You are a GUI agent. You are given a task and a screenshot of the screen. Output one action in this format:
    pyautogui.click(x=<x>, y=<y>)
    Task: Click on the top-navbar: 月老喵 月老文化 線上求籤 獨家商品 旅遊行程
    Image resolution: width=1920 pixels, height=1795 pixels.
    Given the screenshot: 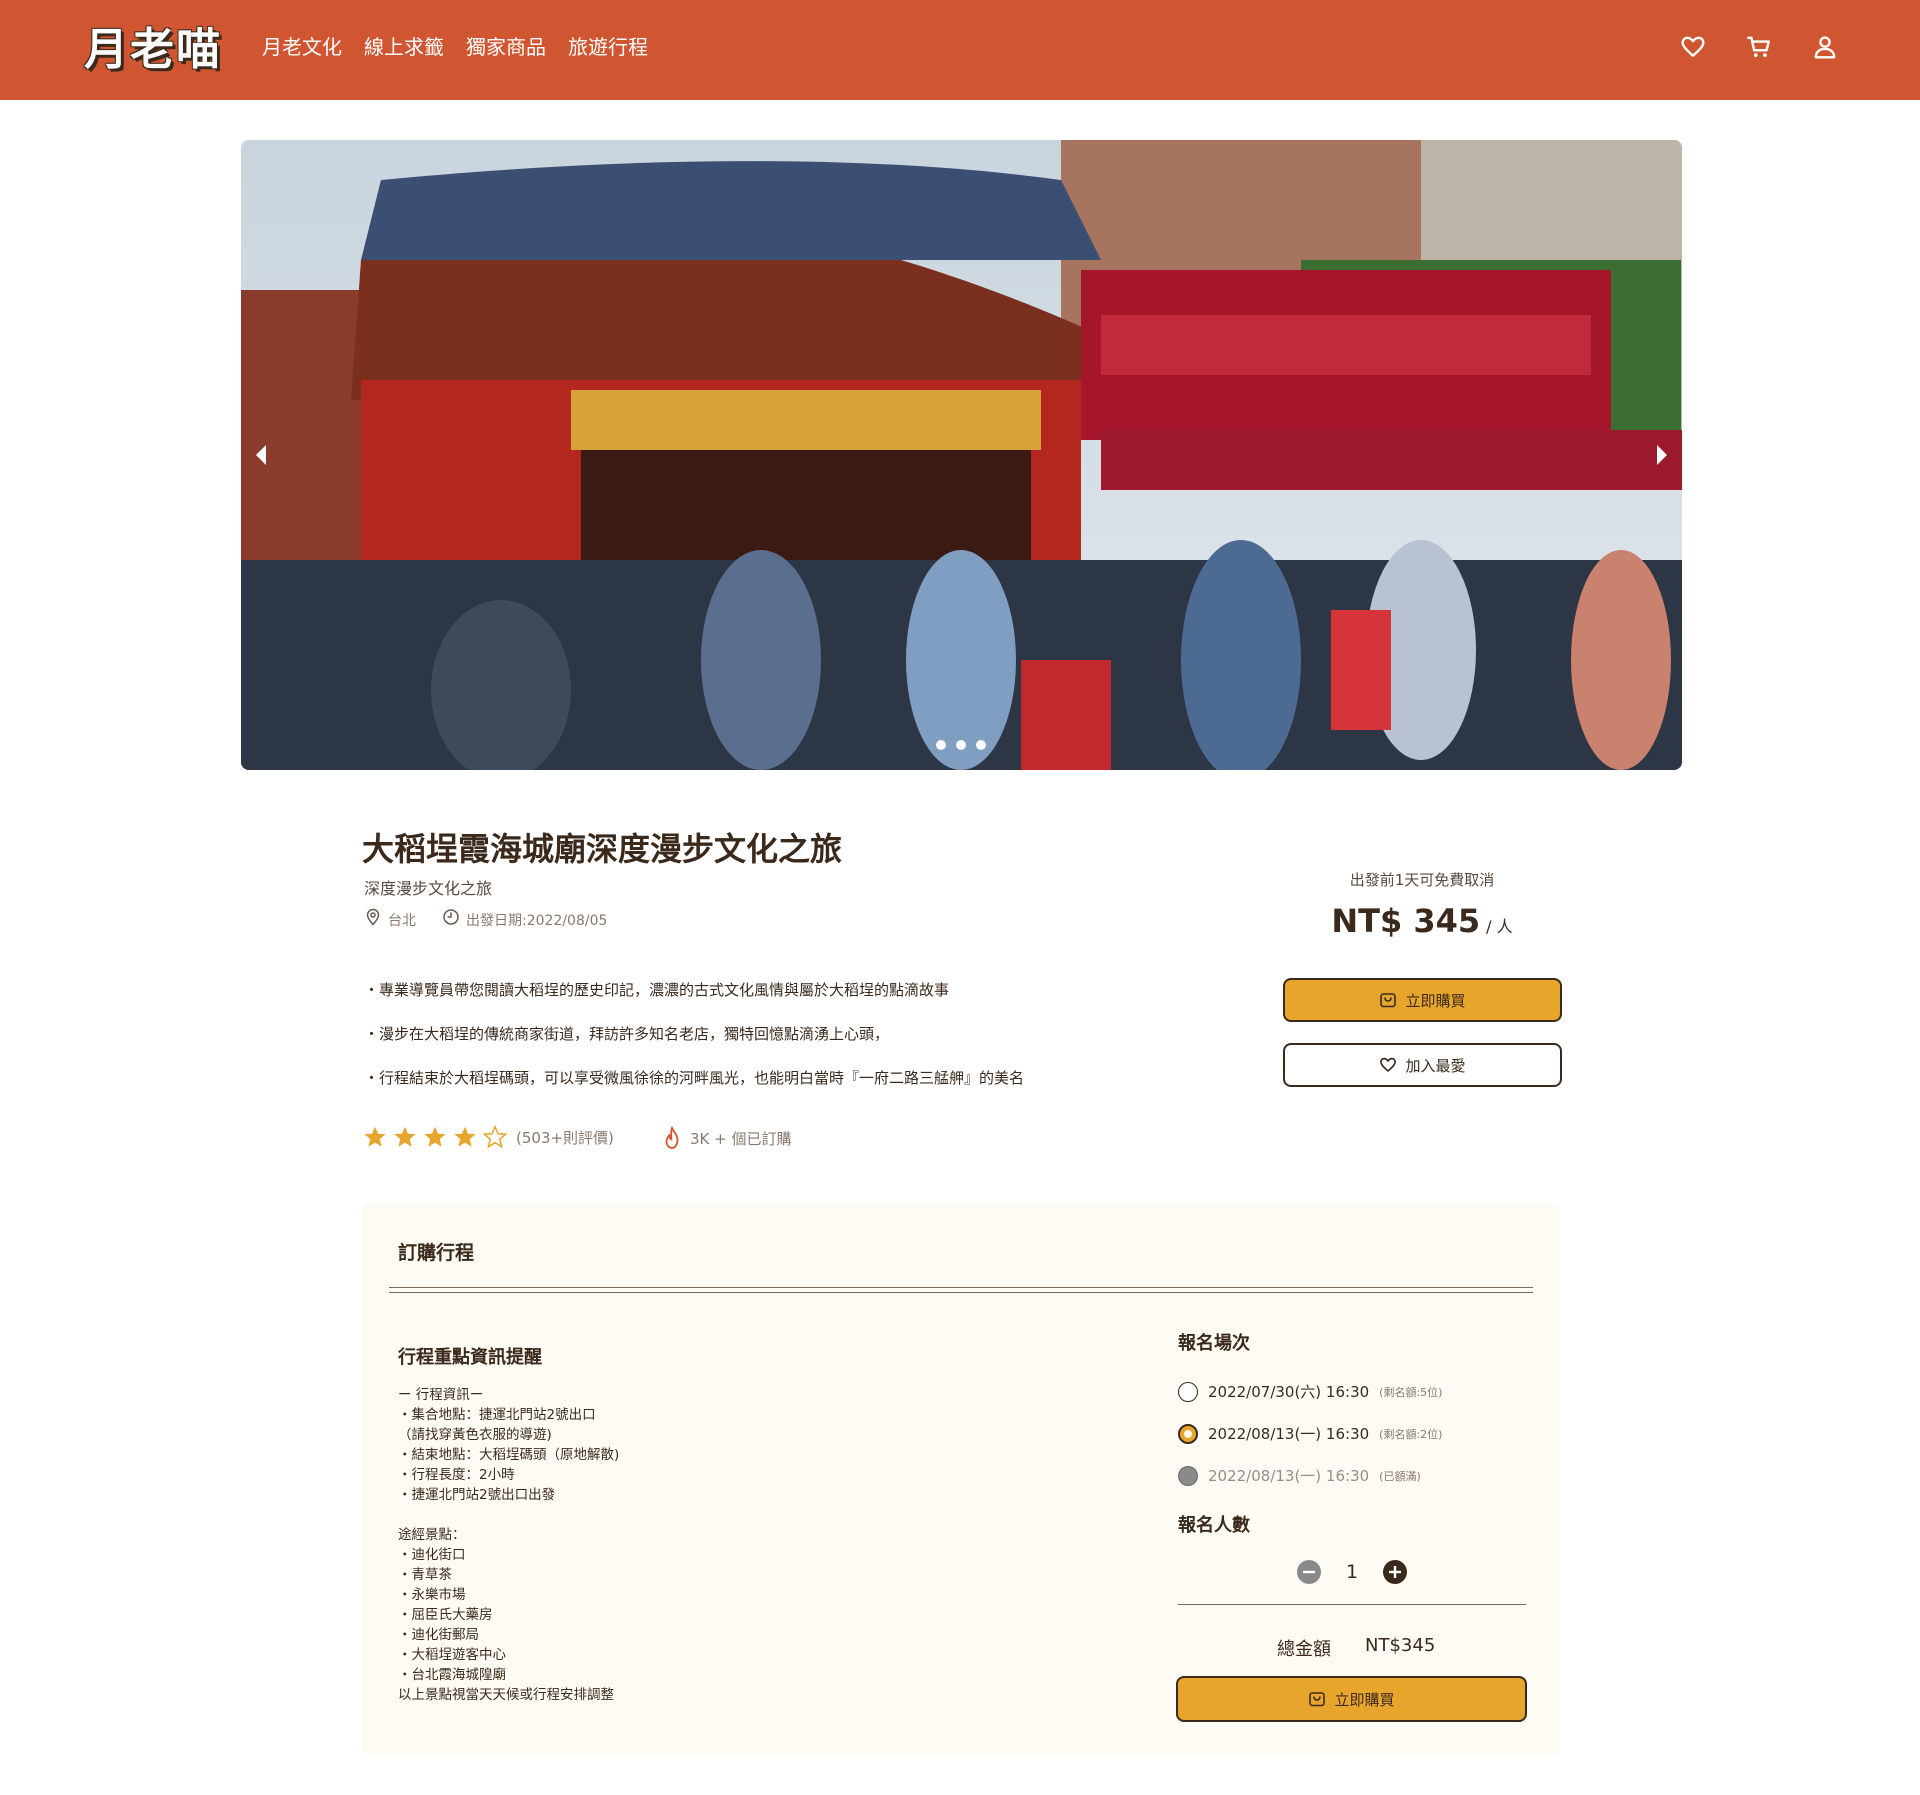 What is the action you would take?
    pyautogui.click(x=960, y=50)
    